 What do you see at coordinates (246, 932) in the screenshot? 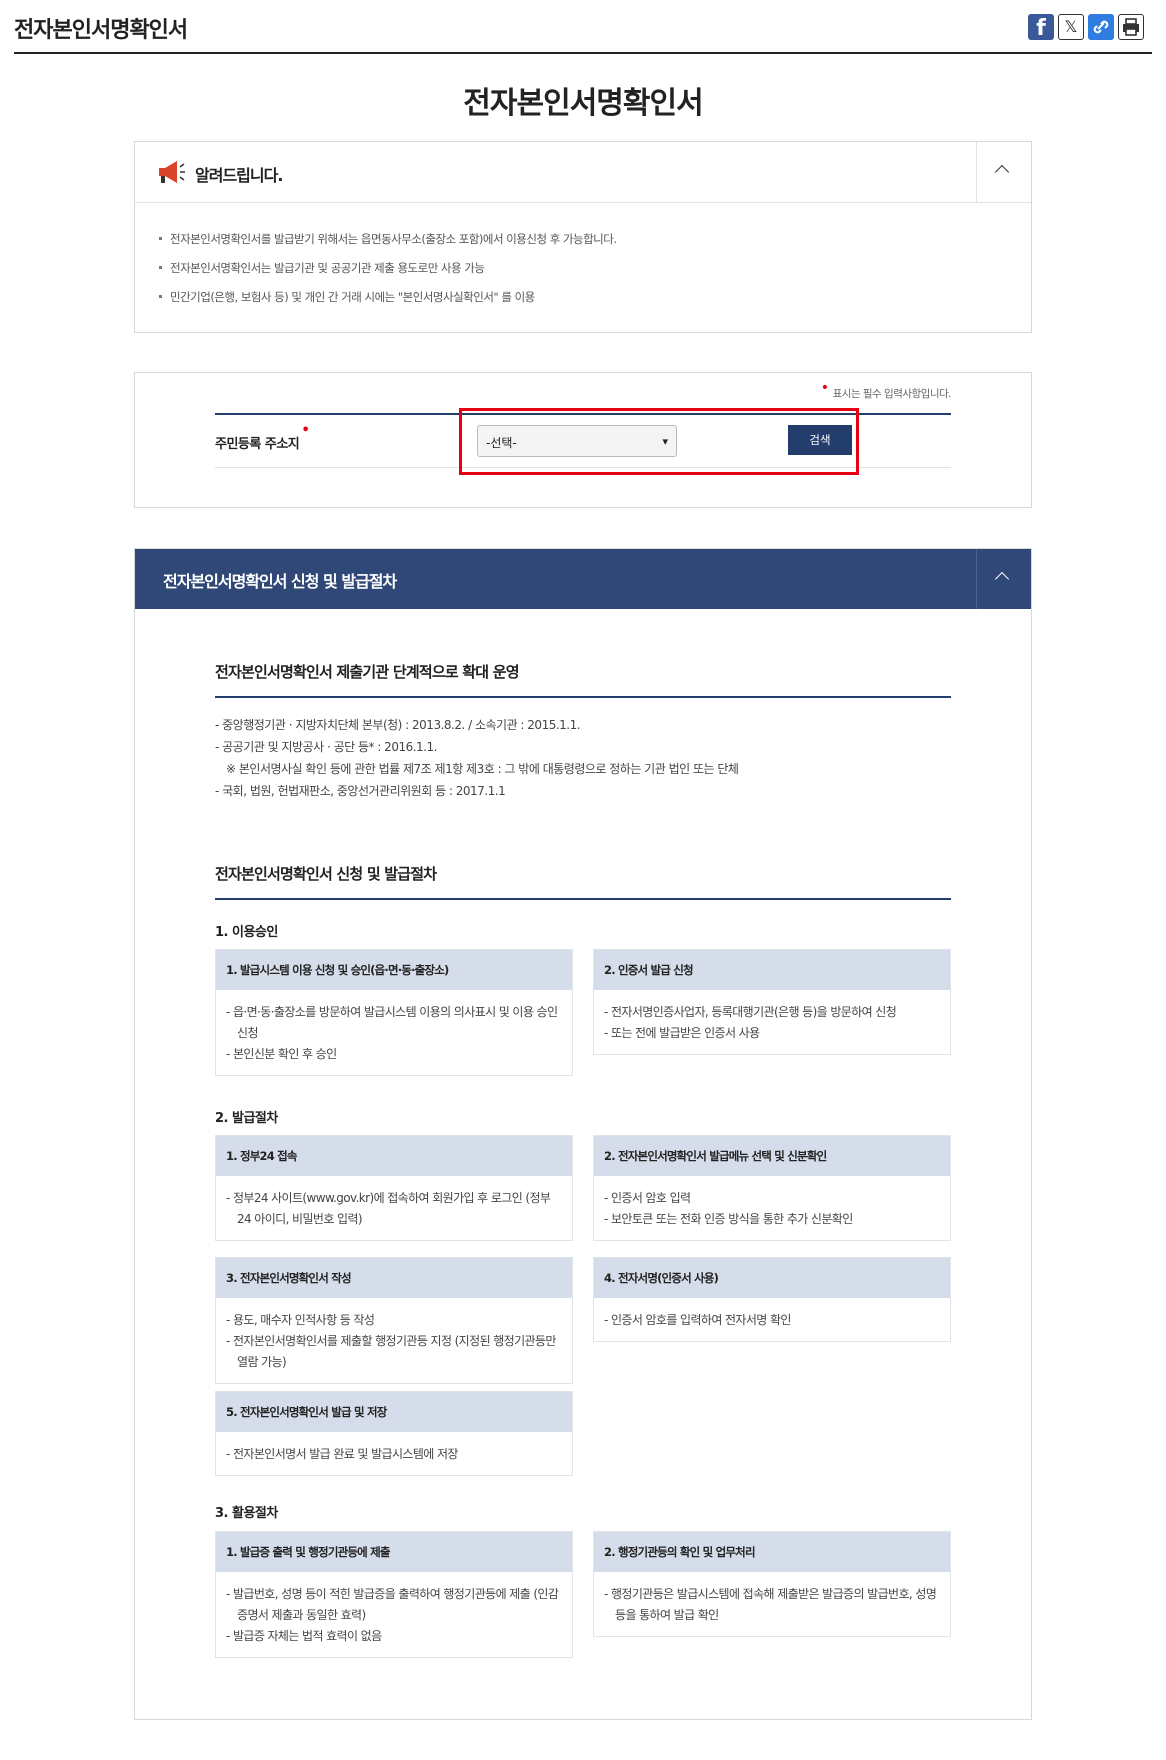
I see `step-heading: 1. 이용승인` at bounding box center [246, 932].